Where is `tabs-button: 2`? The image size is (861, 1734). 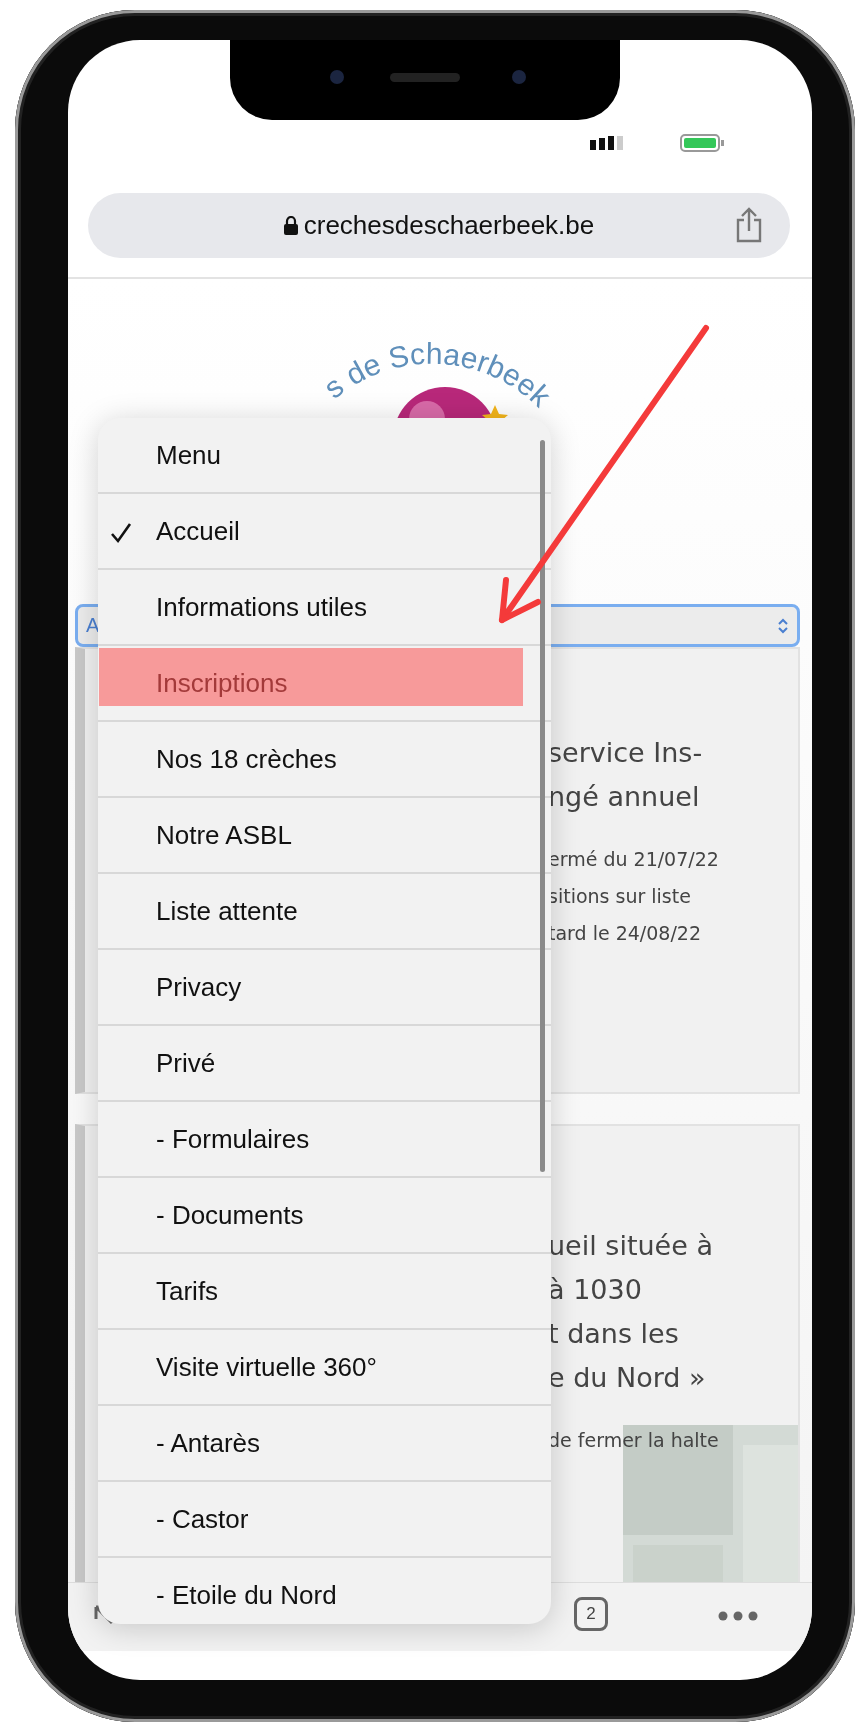 tabs-button: 2 is located at coordinates (591, 1614).